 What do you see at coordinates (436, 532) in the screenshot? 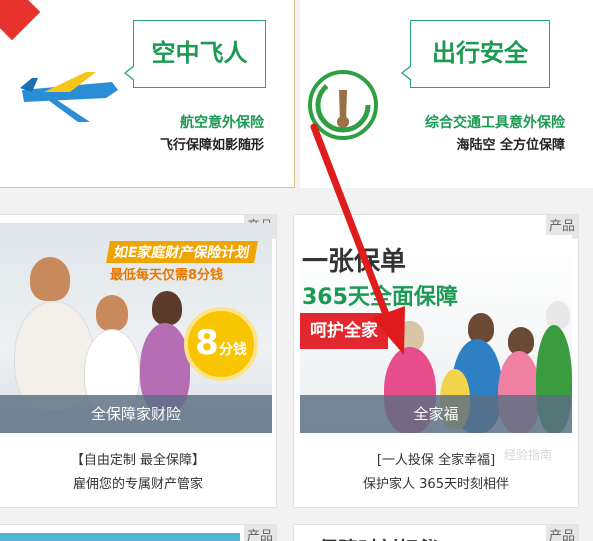
I see `product-card-partial: 保障时刻相伴 产品` at bounding box center [436, 532].